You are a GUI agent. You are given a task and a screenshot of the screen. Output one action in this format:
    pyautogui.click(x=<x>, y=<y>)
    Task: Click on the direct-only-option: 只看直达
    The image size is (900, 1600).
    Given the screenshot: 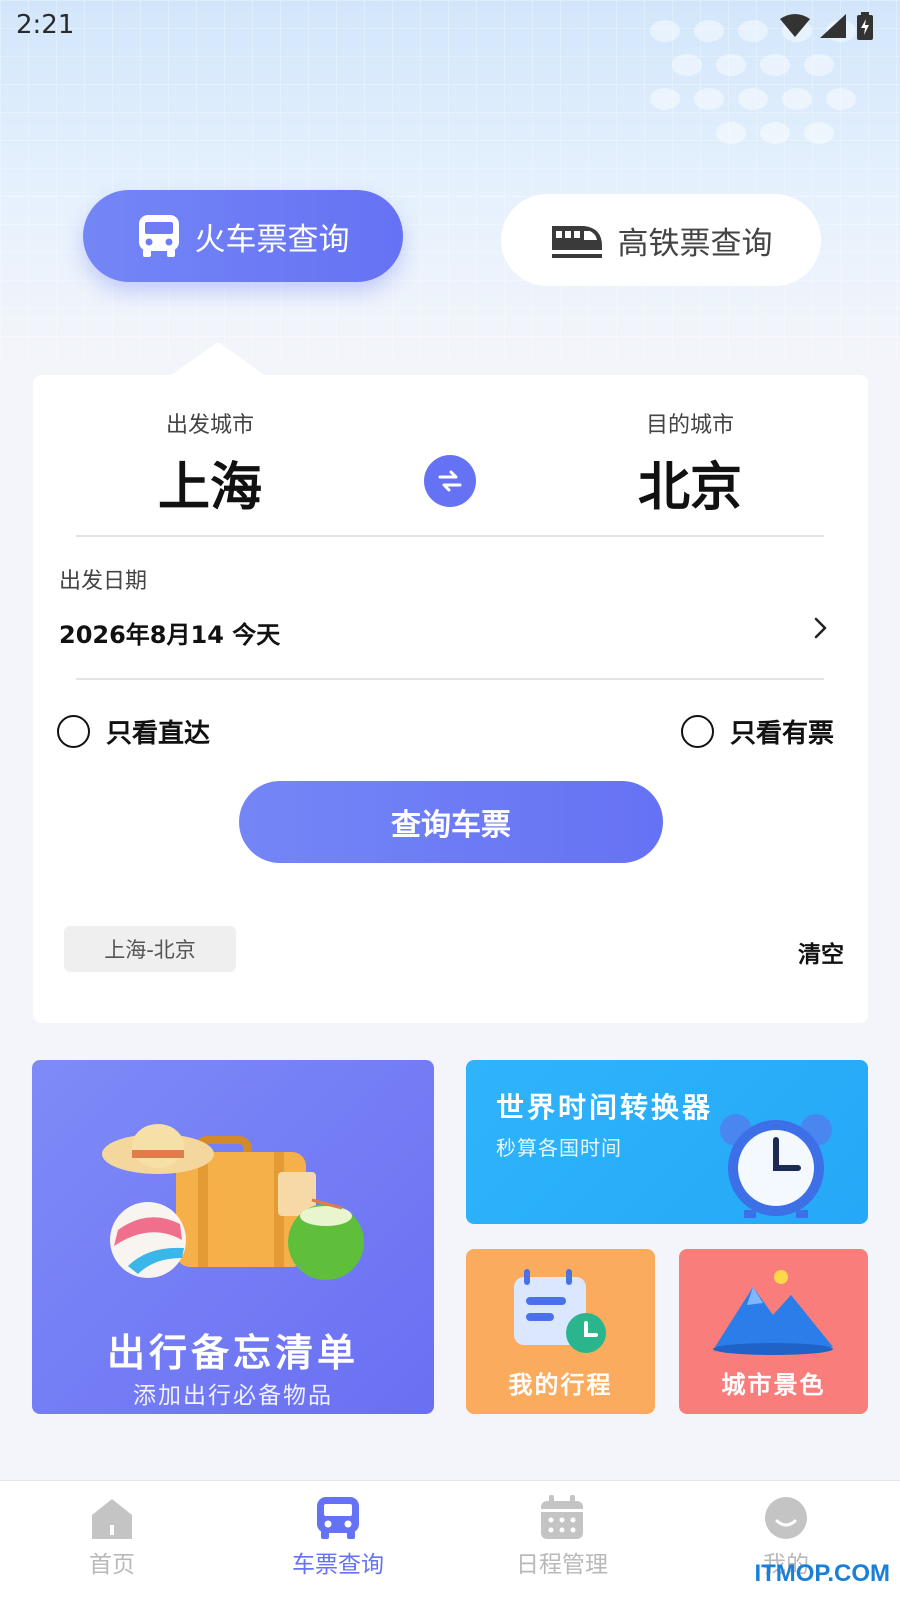 What is the action you would take?
    pyautogui.click(x=133, y=731)
    